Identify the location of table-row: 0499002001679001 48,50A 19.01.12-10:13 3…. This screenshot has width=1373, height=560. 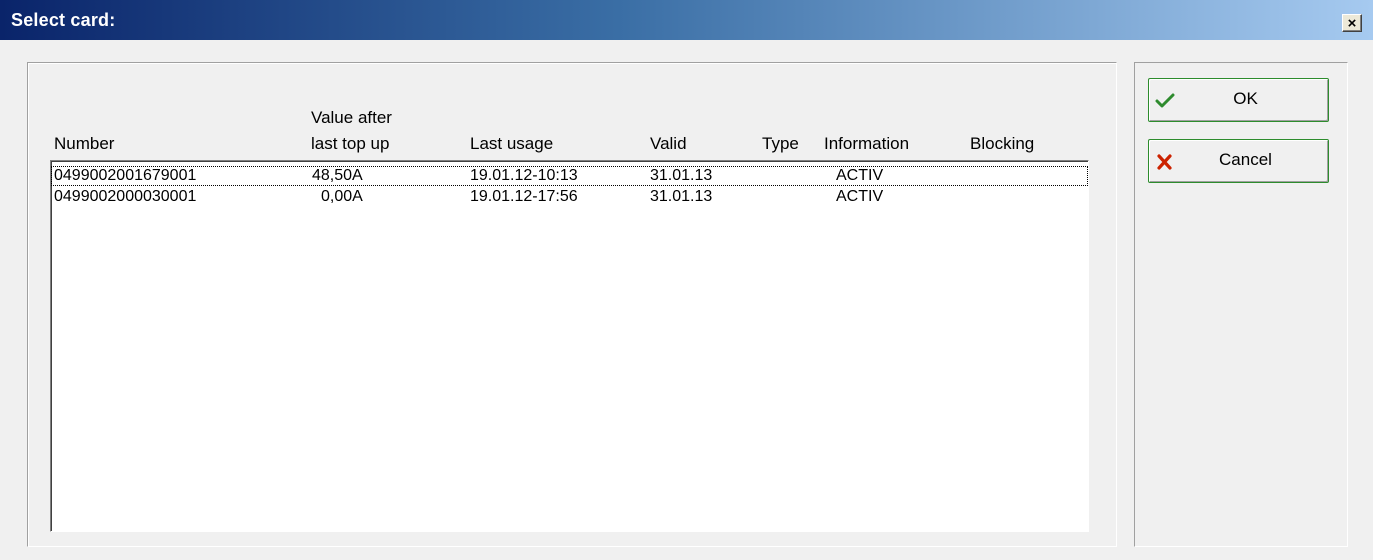
(569, 176).